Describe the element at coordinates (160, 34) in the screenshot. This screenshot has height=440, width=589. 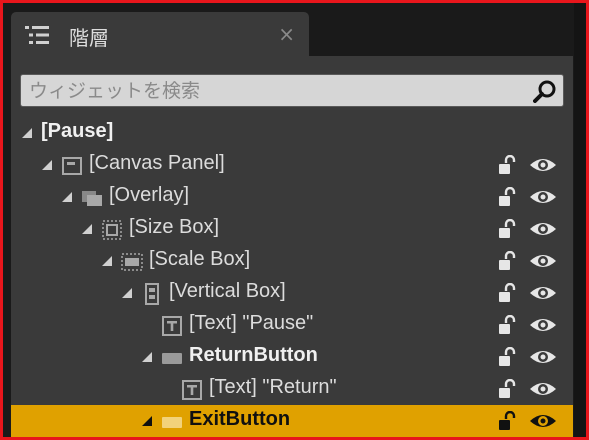
I see `tab-hierarchy: 階層 ×` at that location.